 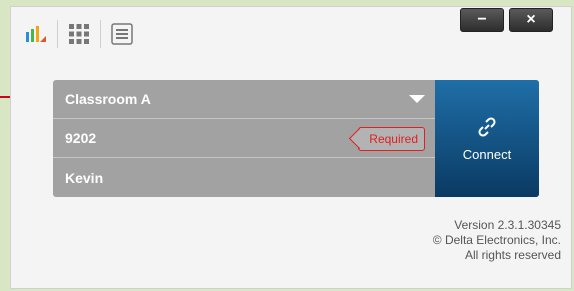 I want to click on rights-text: All rights reserved, so click(x=512, y=255).